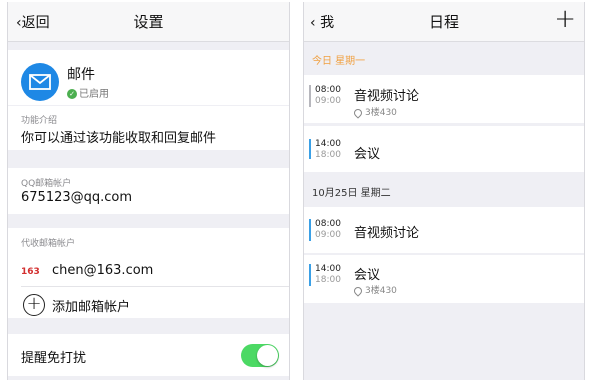 The width and height of the screenshot is (596, 390). What do you see at coordinates (315, 23) in the screenshot?
I see `chevron-left-icon: ‹` at bounding box center [315, 23].